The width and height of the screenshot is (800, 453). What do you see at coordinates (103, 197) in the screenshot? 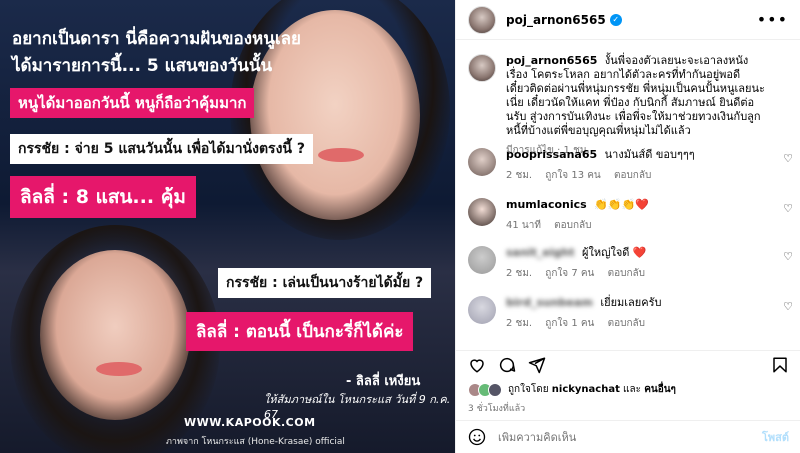
I see `answer-box-1: ลิลลี่ : 8 แสน... คุ้ม` at bounding box center [103, 197].